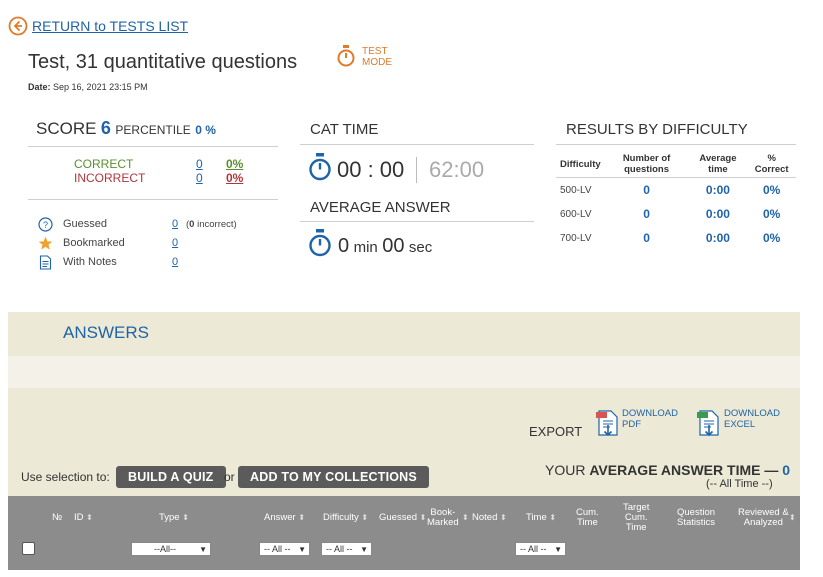 The width and height of the screenshot is (823, 577). What do you see at coordinates (199, 164) in the screenshot?
I see `correct-count: 0` at bounding box center [199, 164].